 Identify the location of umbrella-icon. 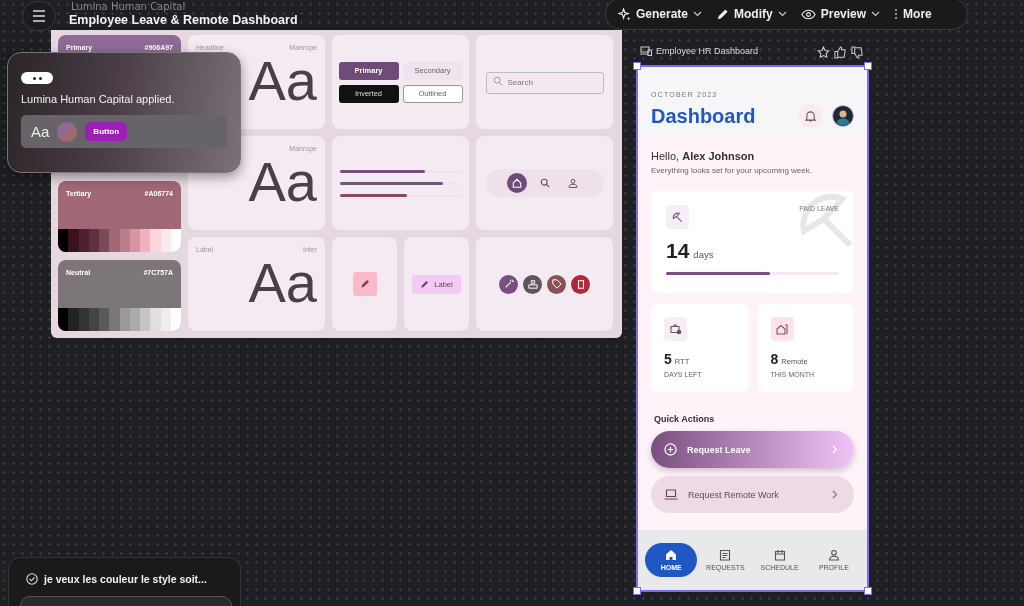
(677, 217).